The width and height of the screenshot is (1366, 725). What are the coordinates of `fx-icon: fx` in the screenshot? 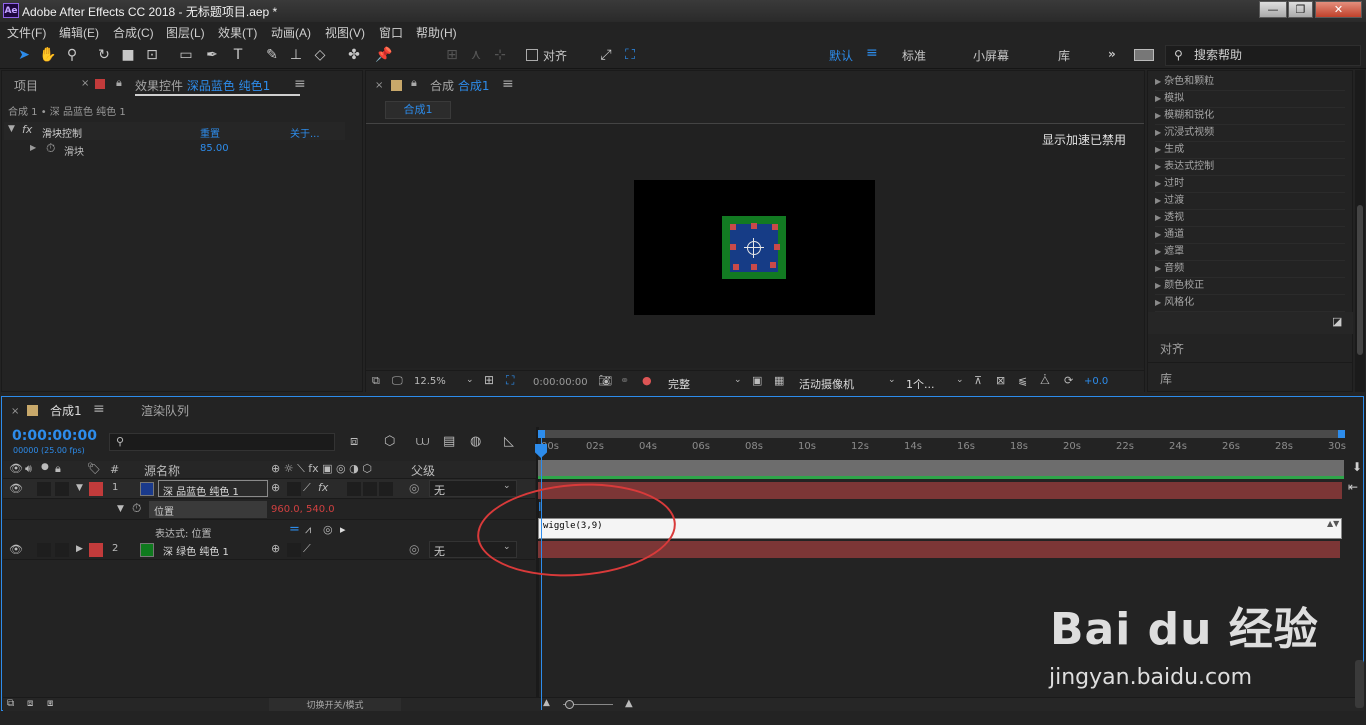 It's located at (27, 129).